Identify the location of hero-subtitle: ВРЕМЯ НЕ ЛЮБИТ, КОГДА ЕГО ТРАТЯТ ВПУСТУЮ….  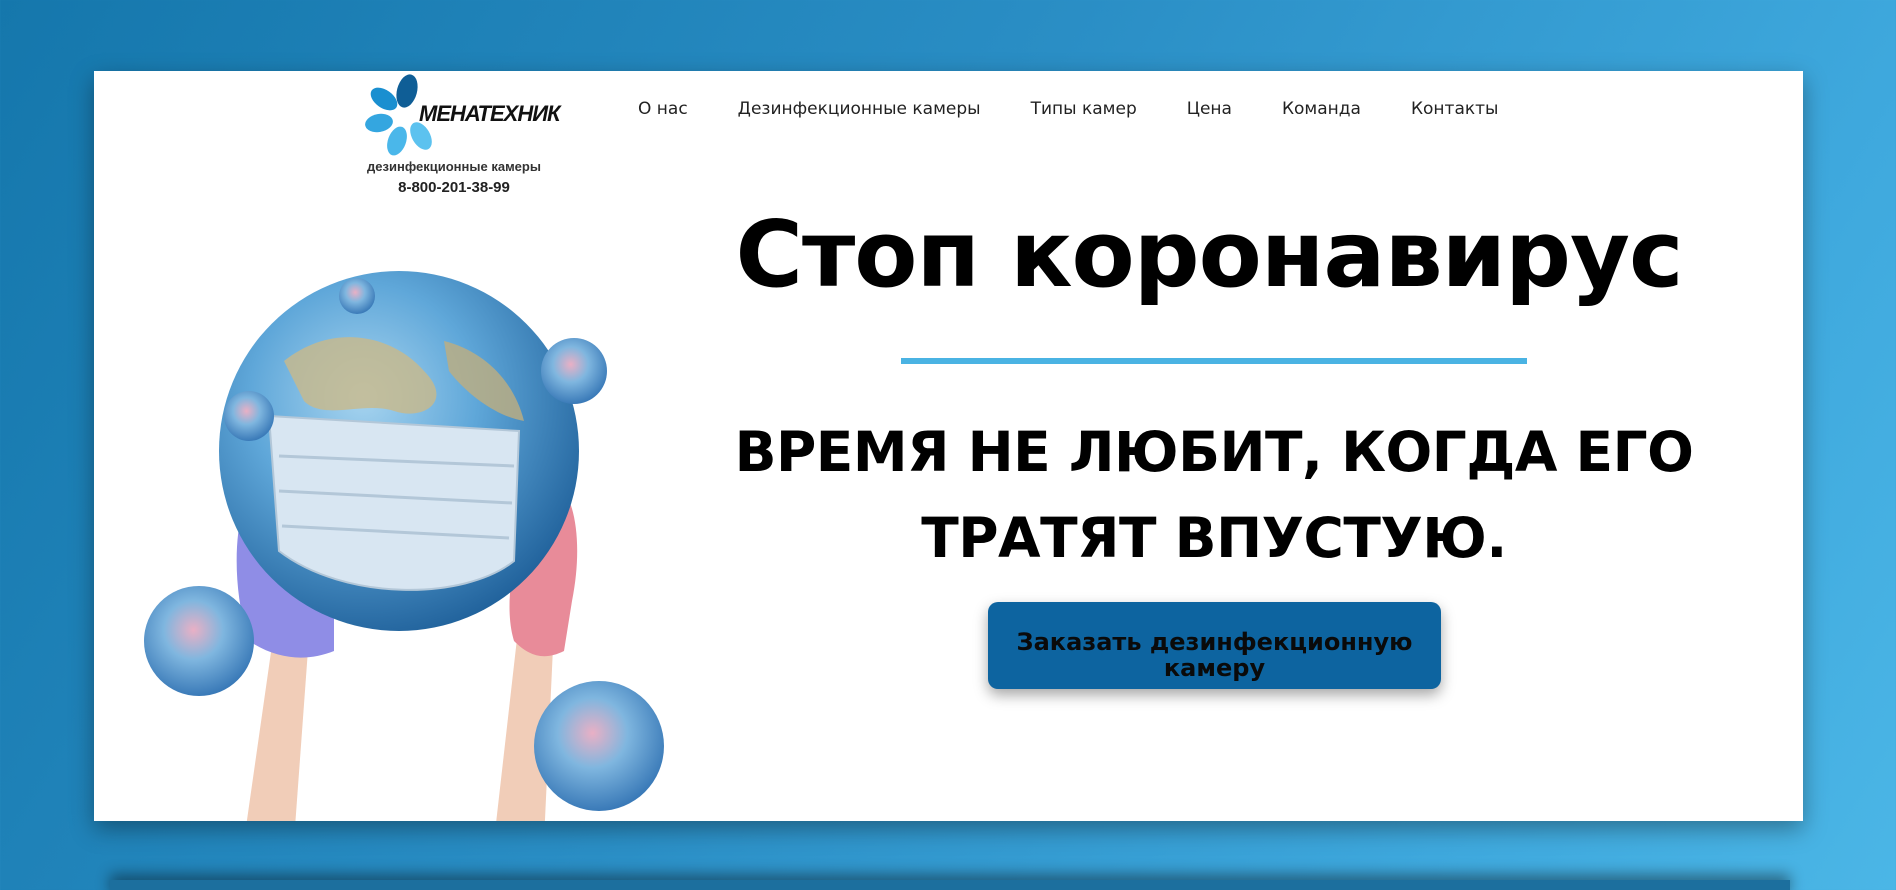
(1214, 495).